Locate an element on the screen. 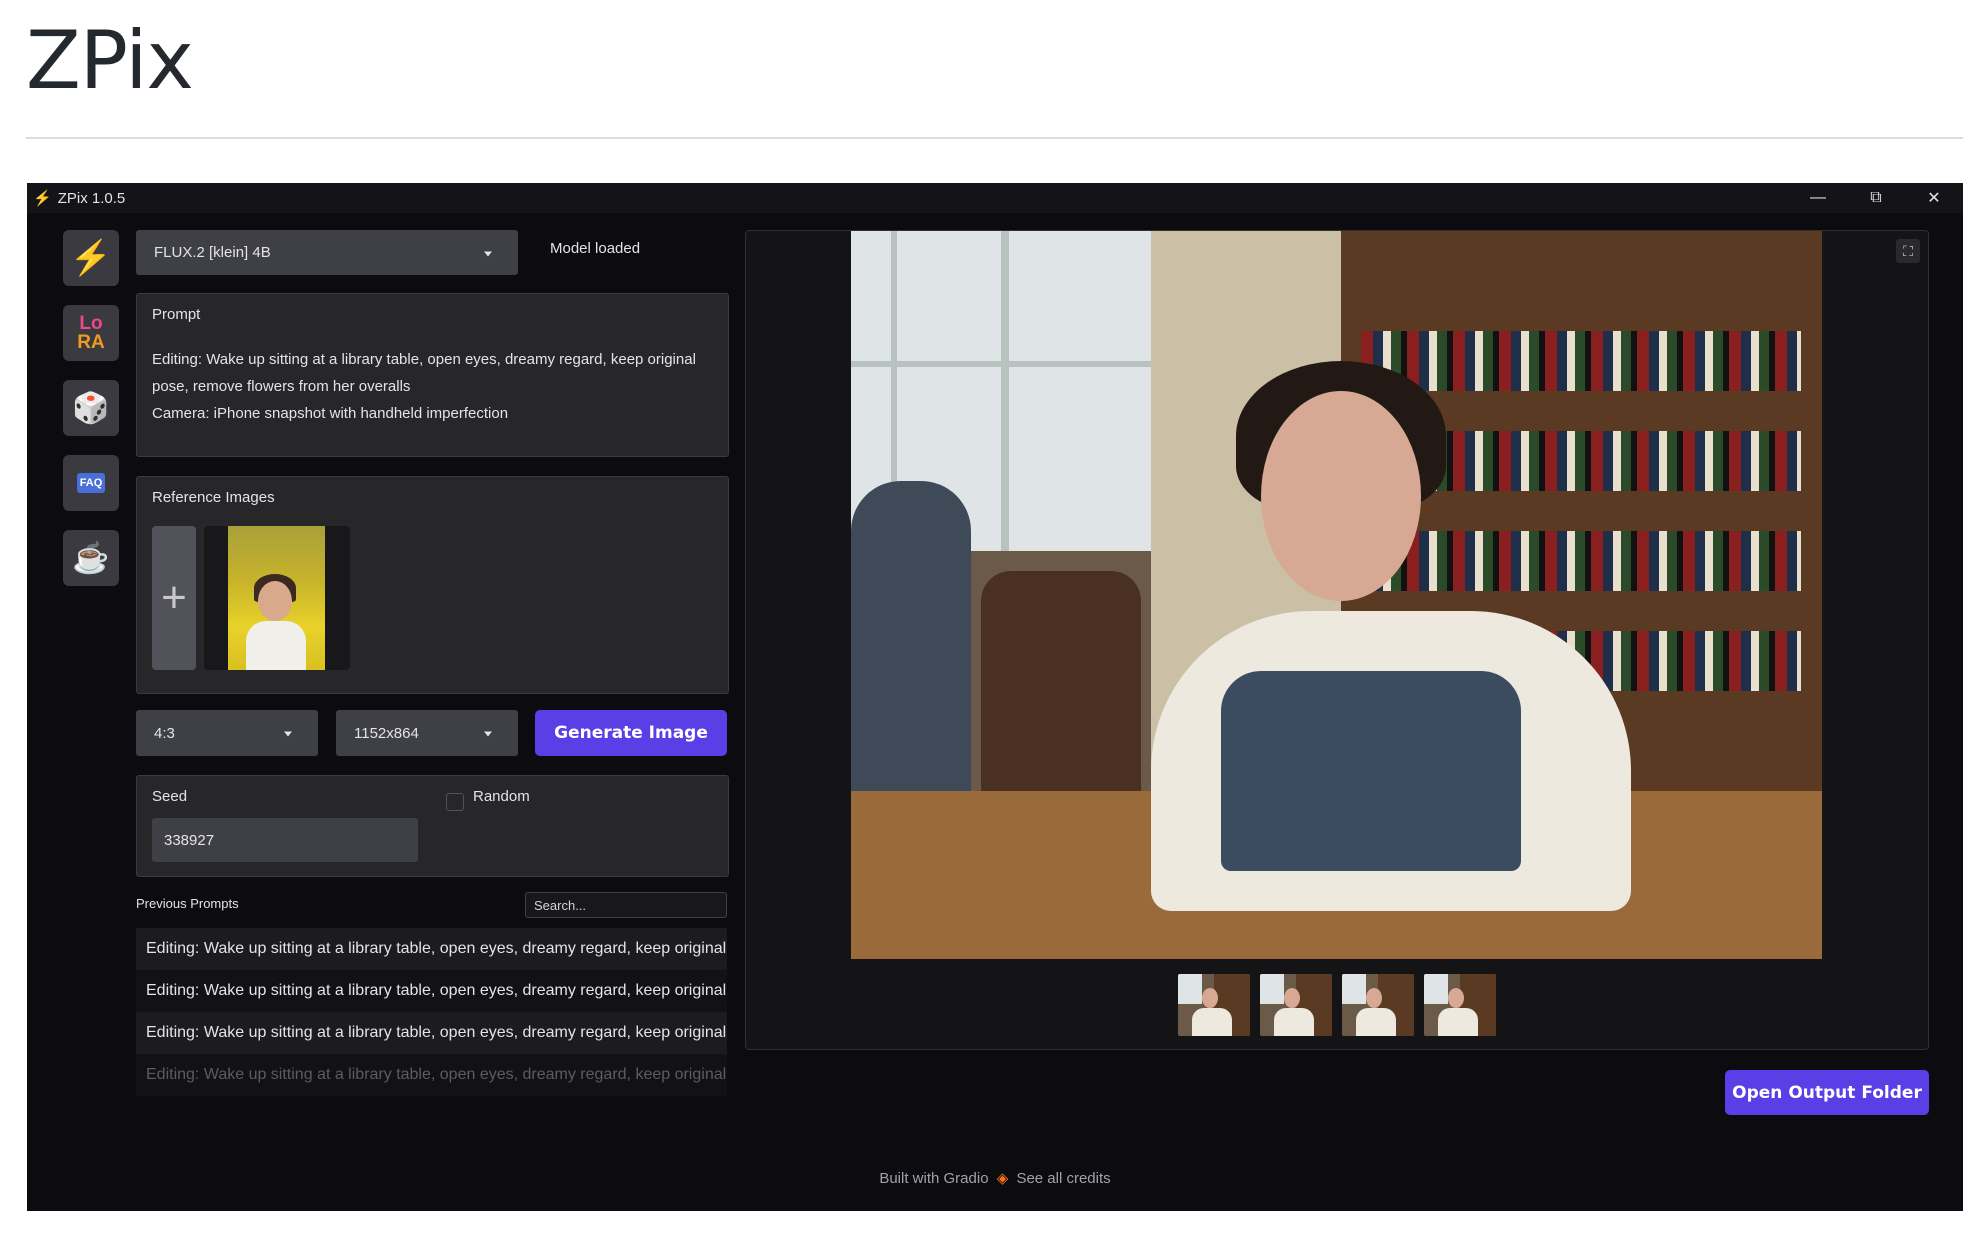 The image size is (1981, 1236). open-output-folder-button: Open Output Folder is located at coordinates (1827, 1092).